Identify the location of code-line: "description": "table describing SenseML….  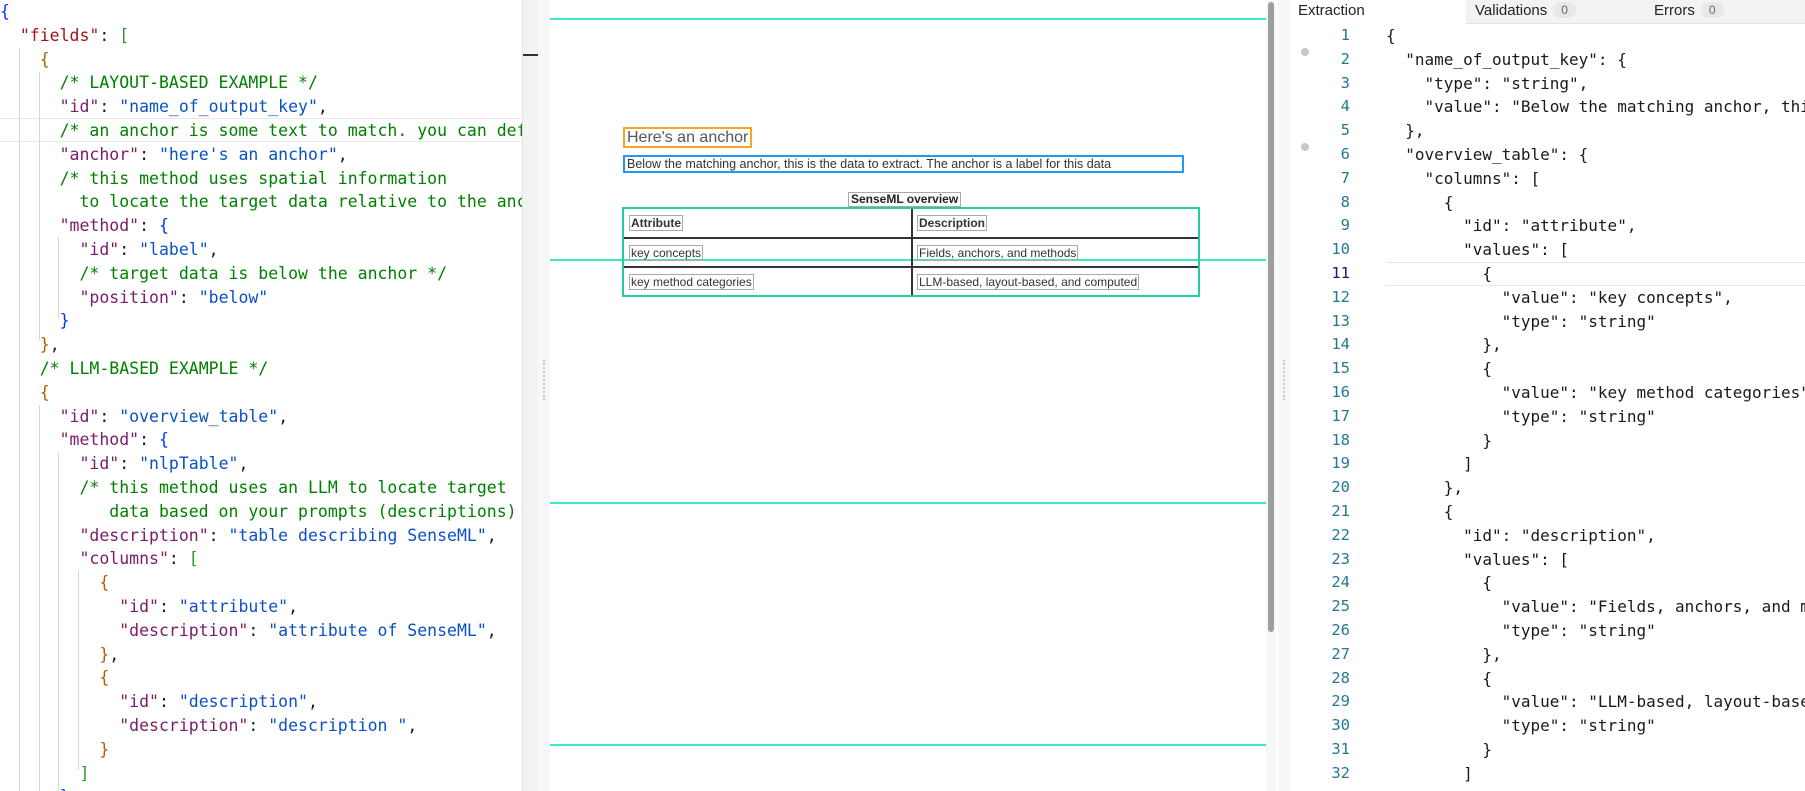
(288, 535).